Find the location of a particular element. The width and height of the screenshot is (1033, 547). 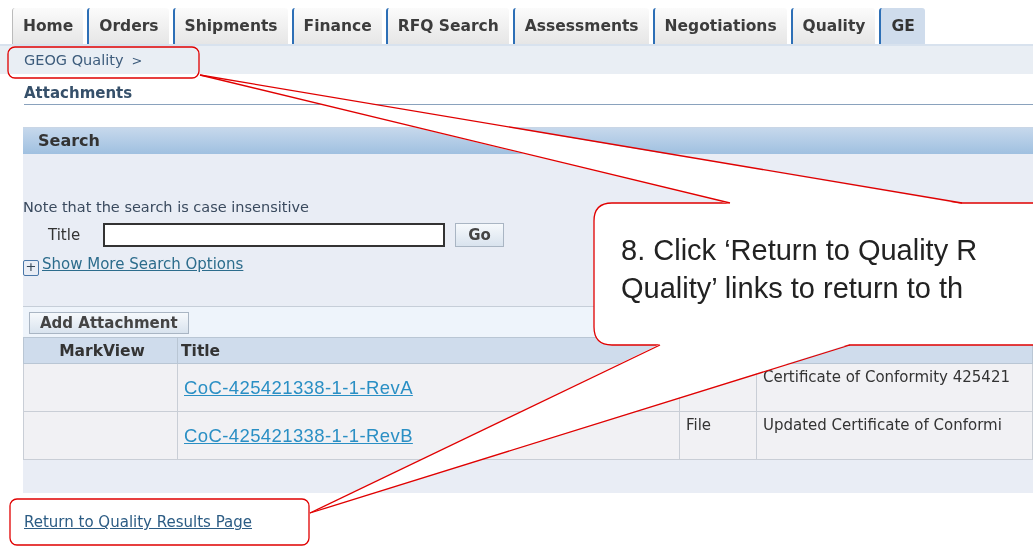

go-button: Go is located at coordinates (479, 235).